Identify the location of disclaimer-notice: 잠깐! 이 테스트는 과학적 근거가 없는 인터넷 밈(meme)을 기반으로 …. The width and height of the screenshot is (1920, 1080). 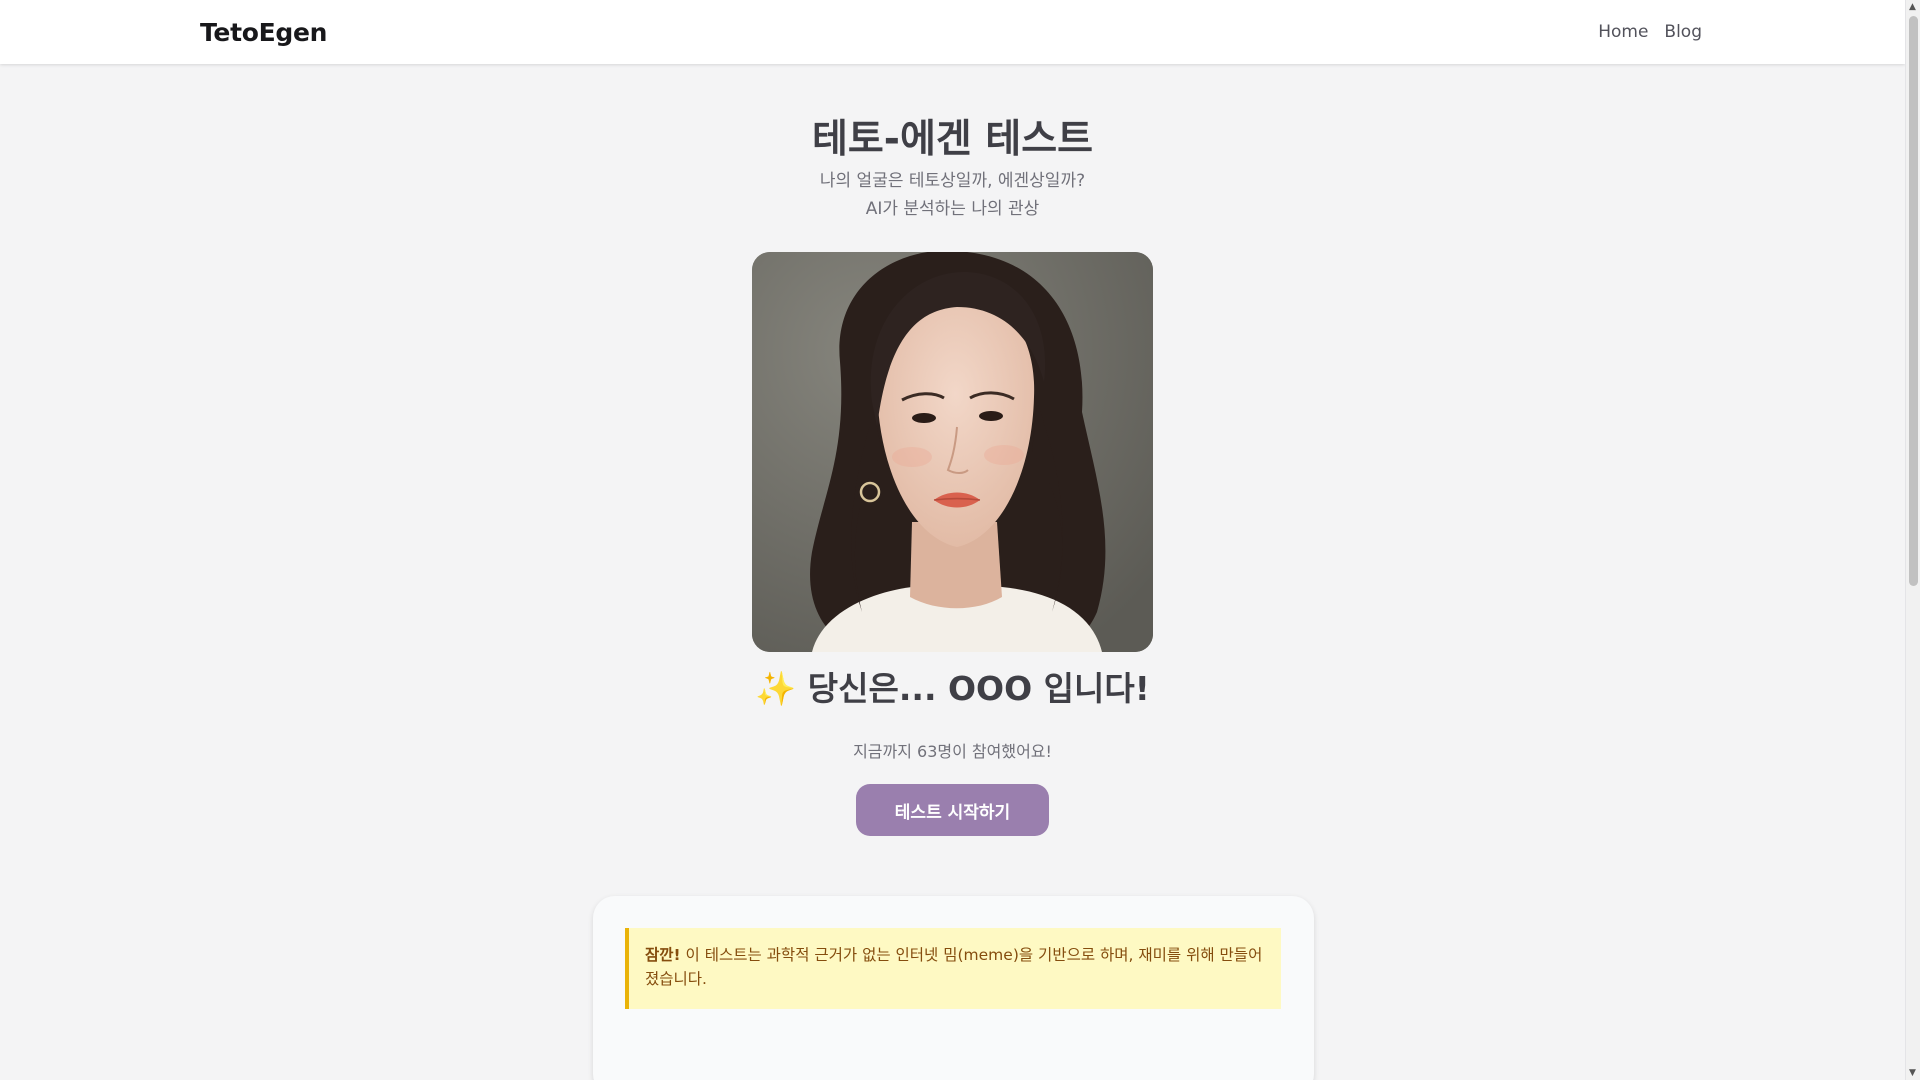
(953, 968).